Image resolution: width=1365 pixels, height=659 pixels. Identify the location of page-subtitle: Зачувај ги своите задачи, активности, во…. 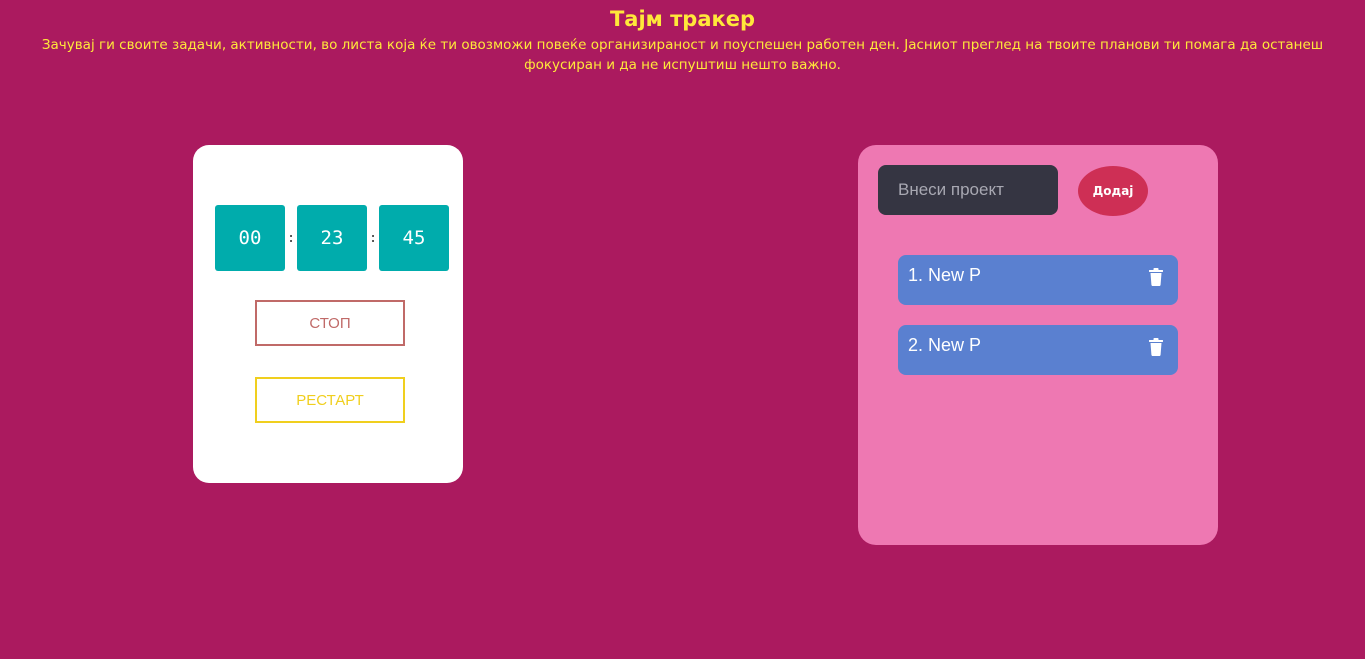
(682, 55).